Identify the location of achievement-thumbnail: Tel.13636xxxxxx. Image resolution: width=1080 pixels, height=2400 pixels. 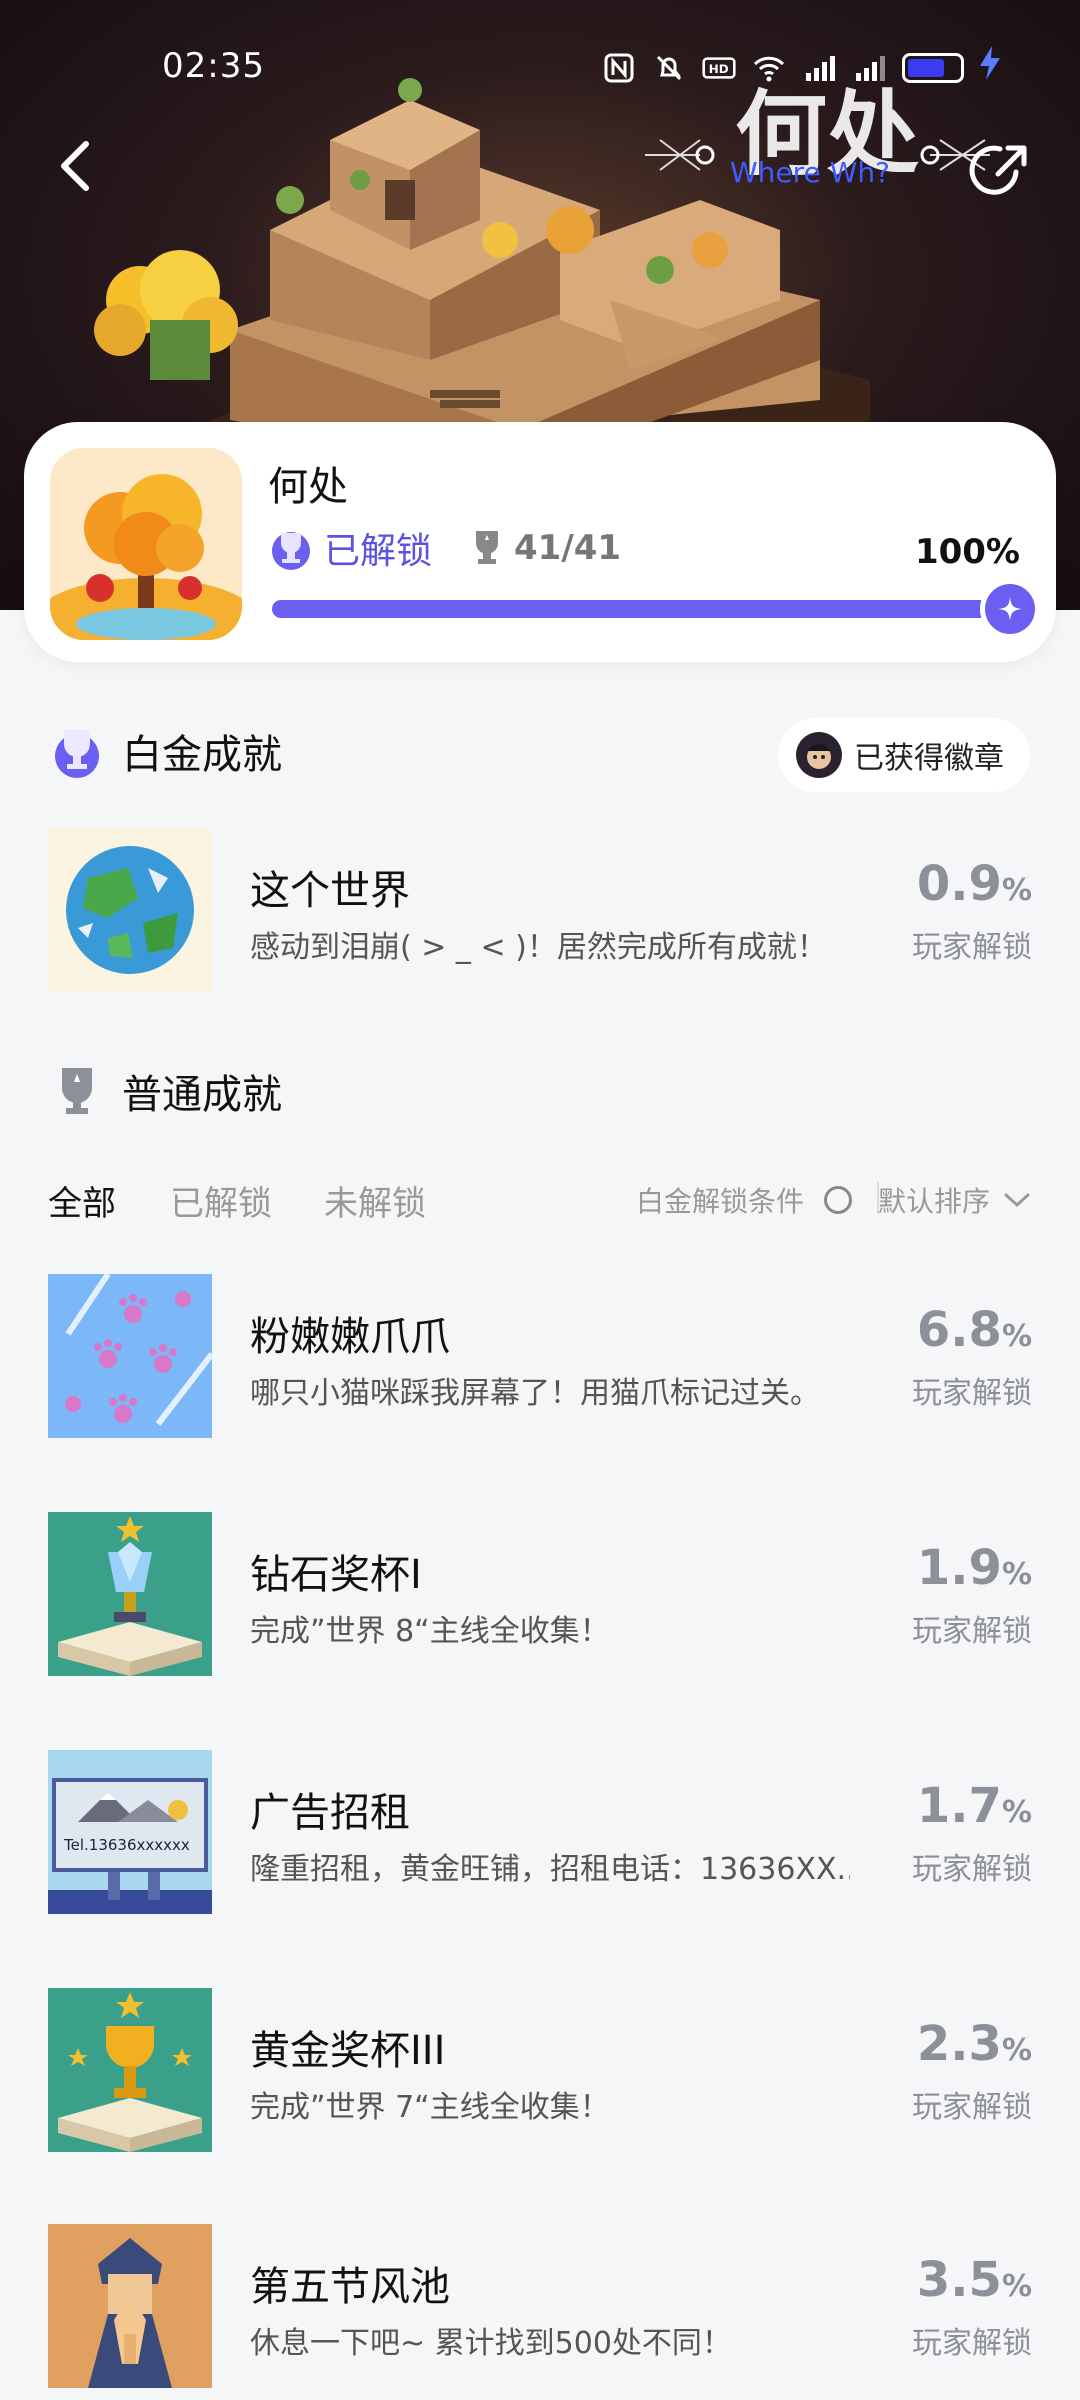
(130, 1832).